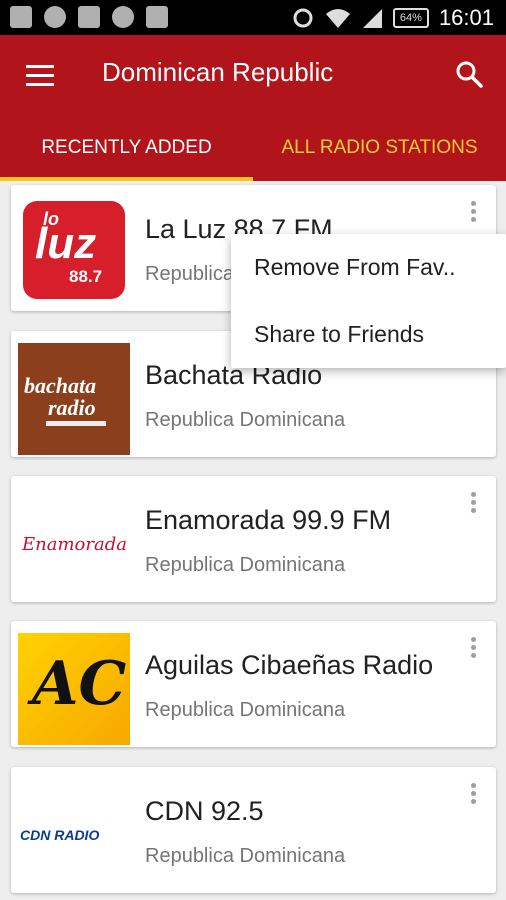 This screenshot has width=506, height=900. I want to click on remove-from-favorites-item: Remove From Fav.., so click(368, 267).